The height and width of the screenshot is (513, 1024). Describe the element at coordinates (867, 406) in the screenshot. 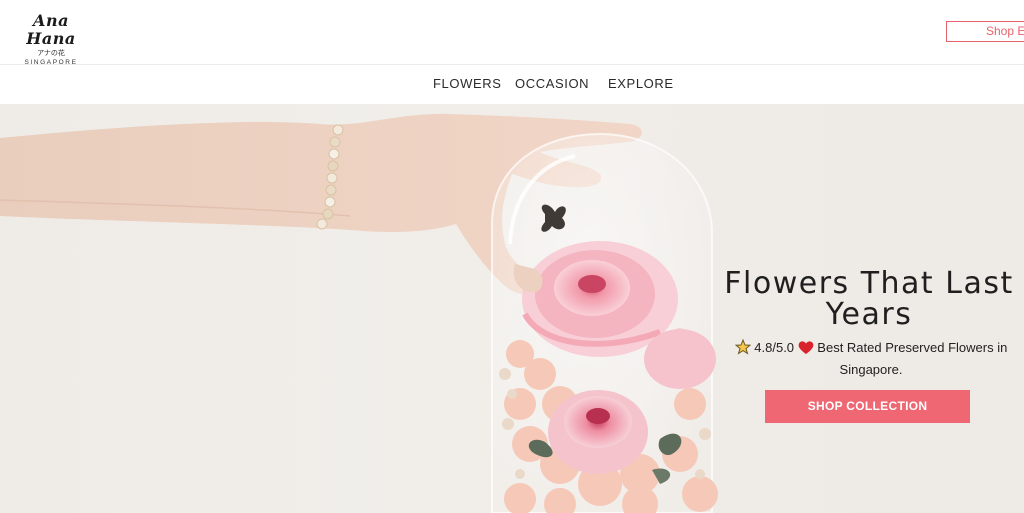

I see `shop-collection-button: SHOP COLLECTION` at that location.